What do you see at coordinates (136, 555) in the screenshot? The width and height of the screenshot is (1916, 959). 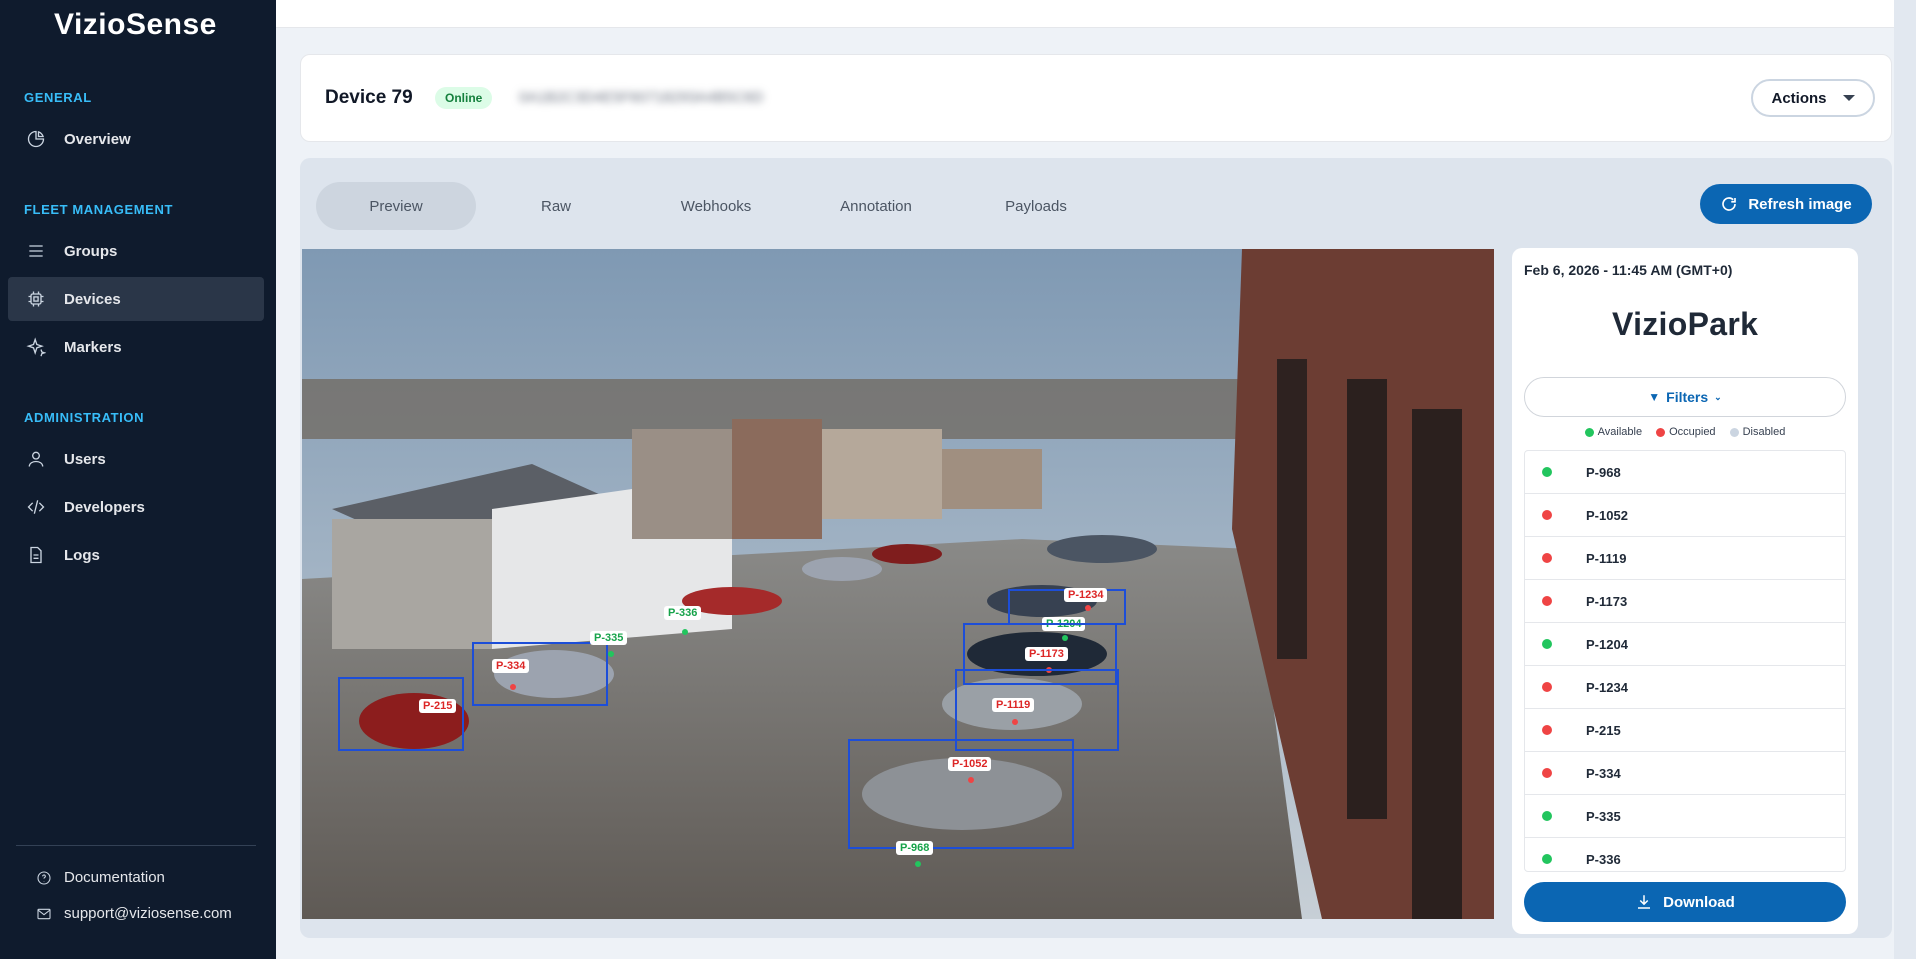 I see `sidebar-item-logs: Logs` at bounding box center [136, 555].